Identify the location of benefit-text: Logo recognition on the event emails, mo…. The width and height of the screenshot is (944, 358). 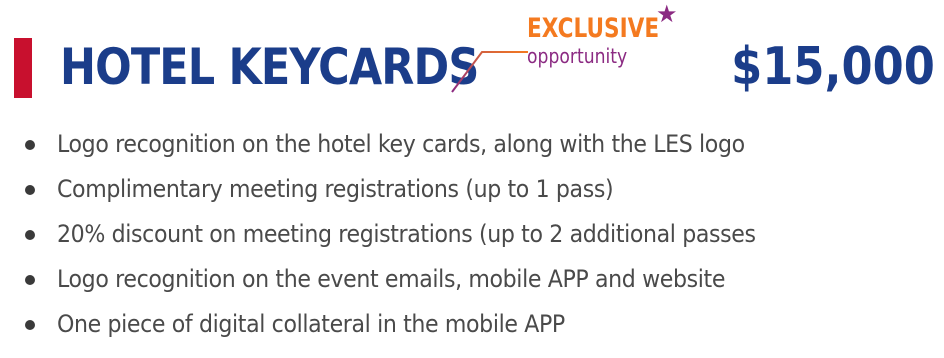
(391, 279).